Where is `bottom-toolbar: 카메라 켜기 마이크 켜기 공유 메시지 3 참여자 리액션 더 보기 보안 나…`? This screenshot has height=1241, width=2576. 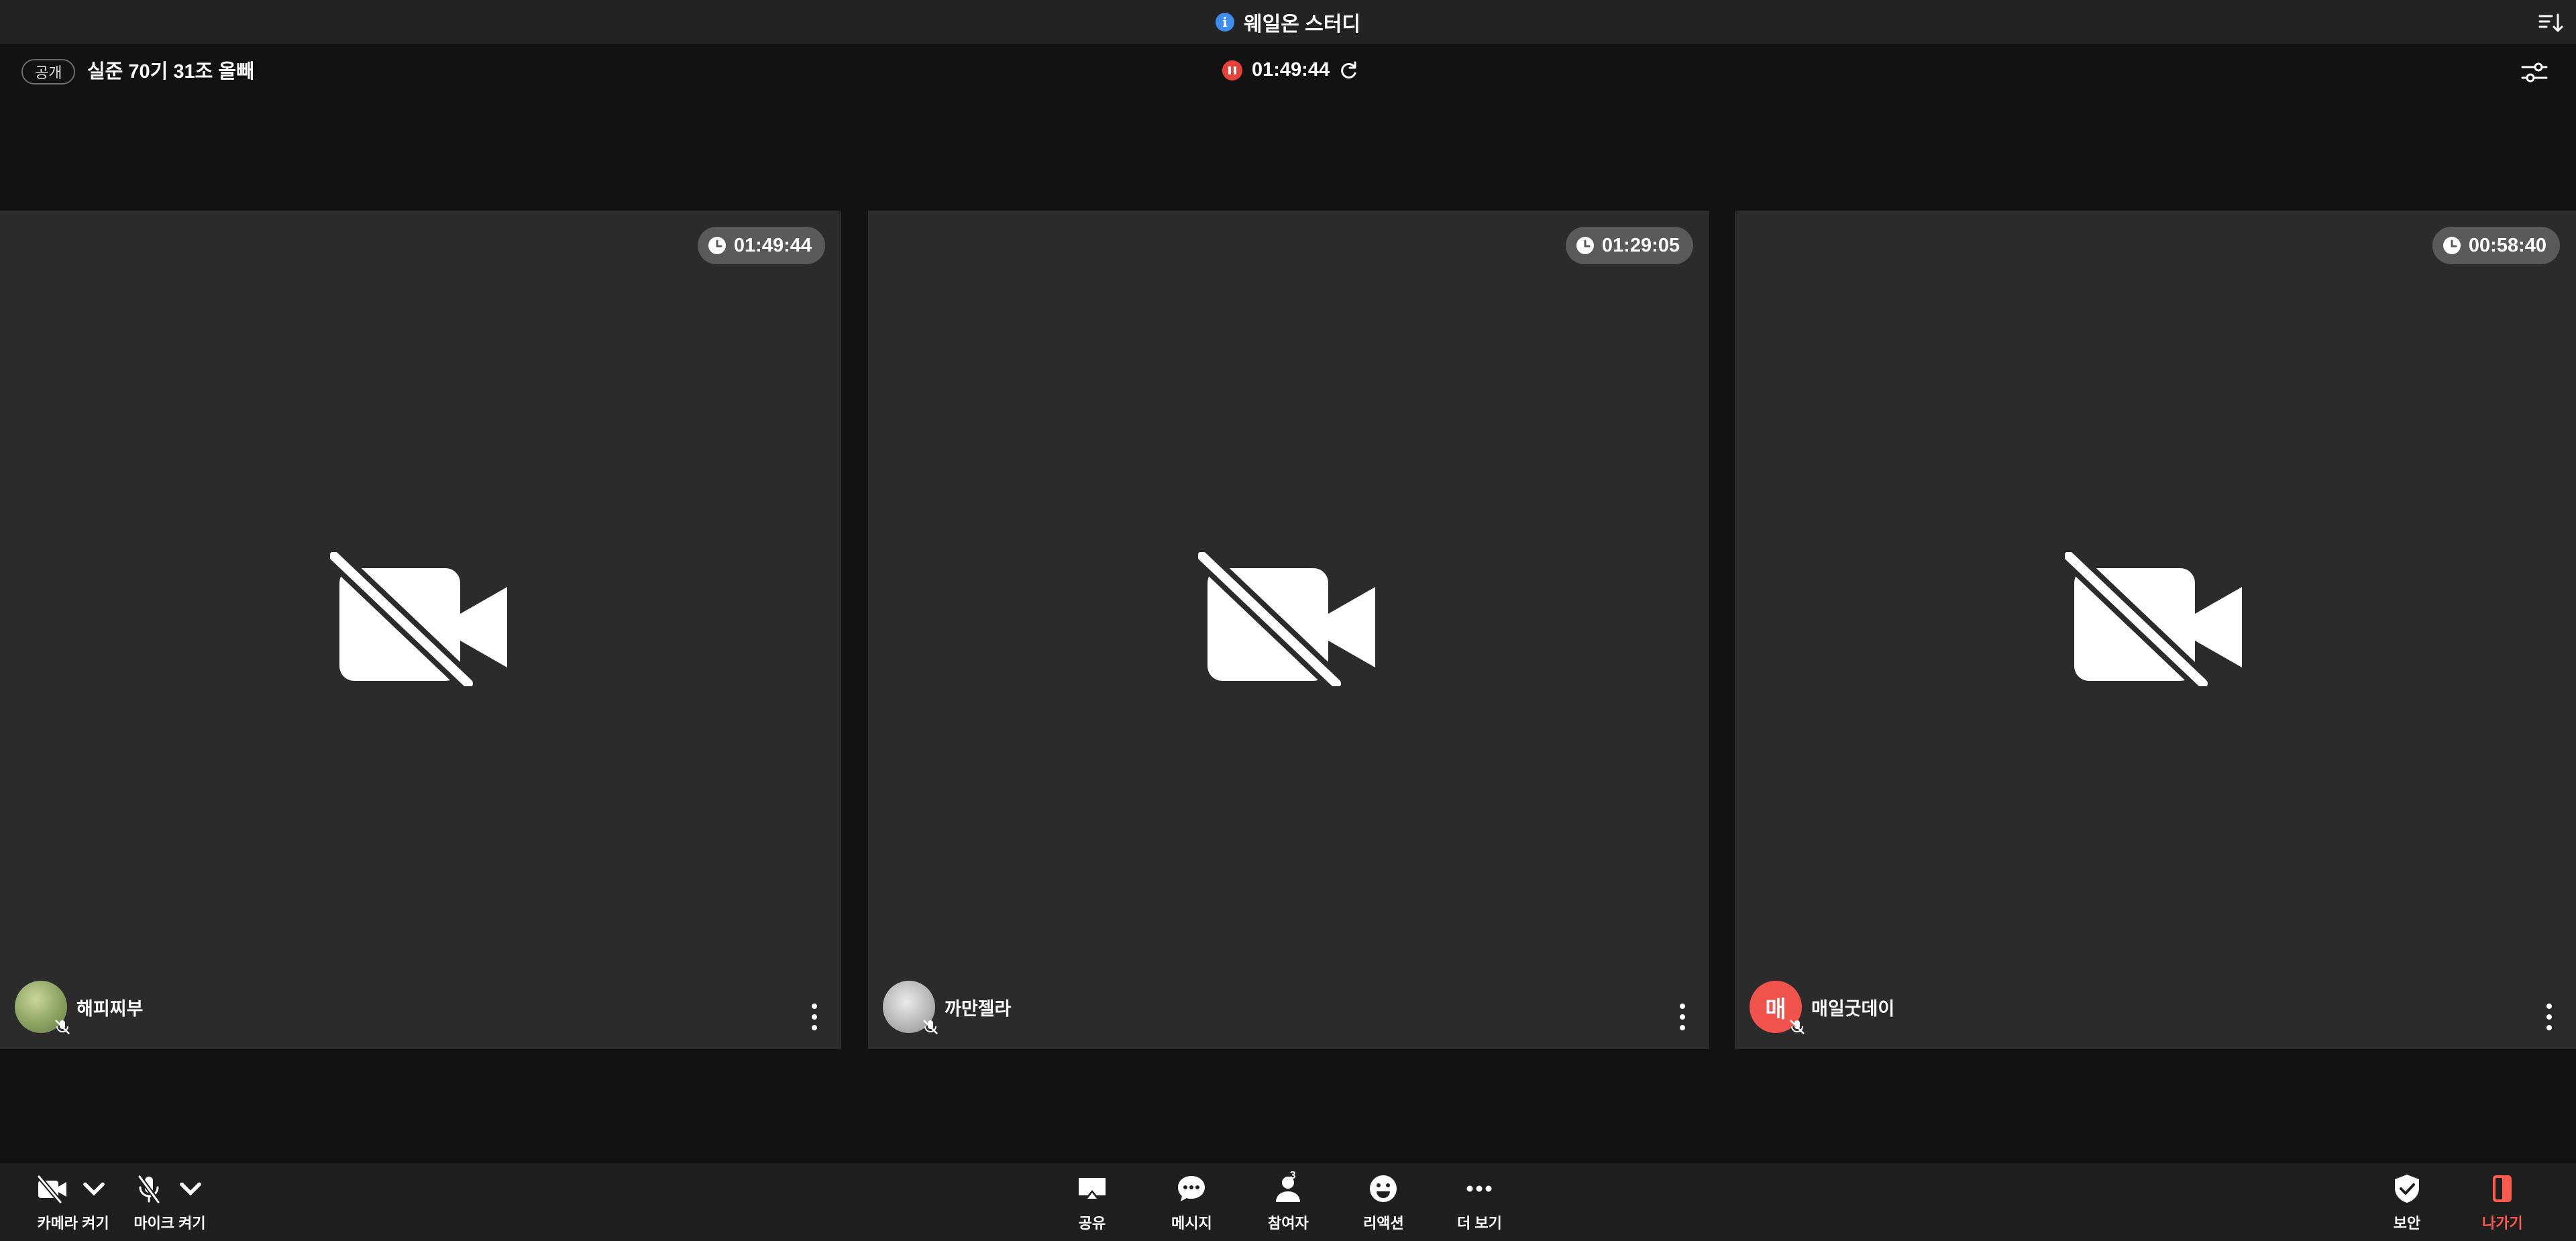 bottom-toolbar: 카메라 켜기 마이크 켜기 공유 메시지 3 참여자 리액션 더 보기 보안 나… is located at coordinates (1288, 1202).